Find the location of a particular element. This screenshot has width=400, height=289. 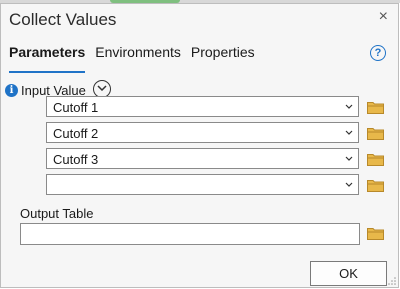

info-icon: i is located at coordinates (11, 90).